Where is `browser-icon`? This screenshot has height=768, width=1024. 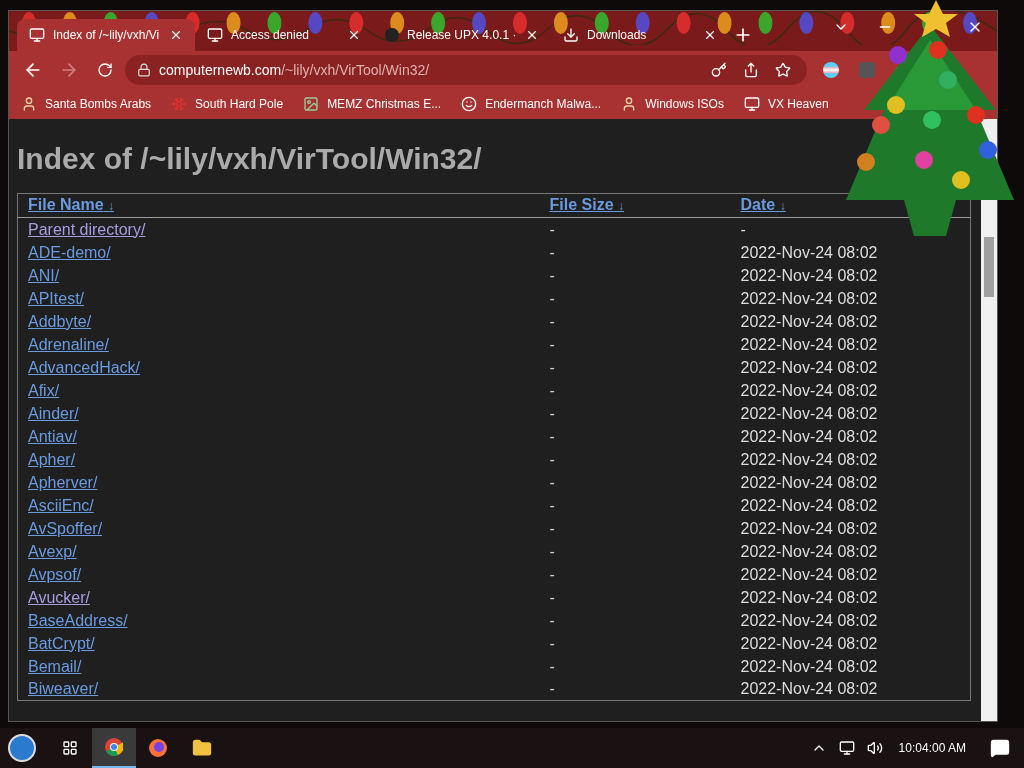 browser-icon is located at coordinates (158, 748).